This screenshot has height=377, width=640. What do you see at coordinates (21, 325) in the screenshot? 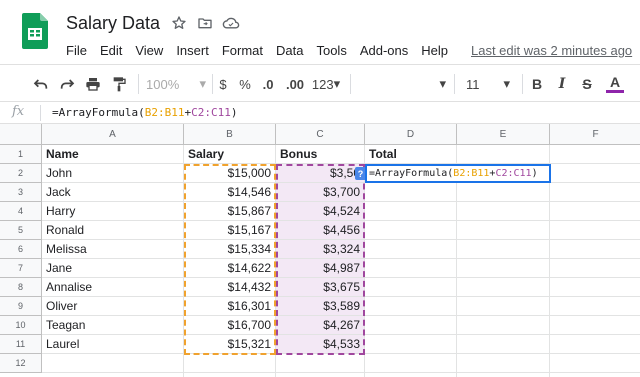
I see `row-header: 10` at bounding box center [21, 325].